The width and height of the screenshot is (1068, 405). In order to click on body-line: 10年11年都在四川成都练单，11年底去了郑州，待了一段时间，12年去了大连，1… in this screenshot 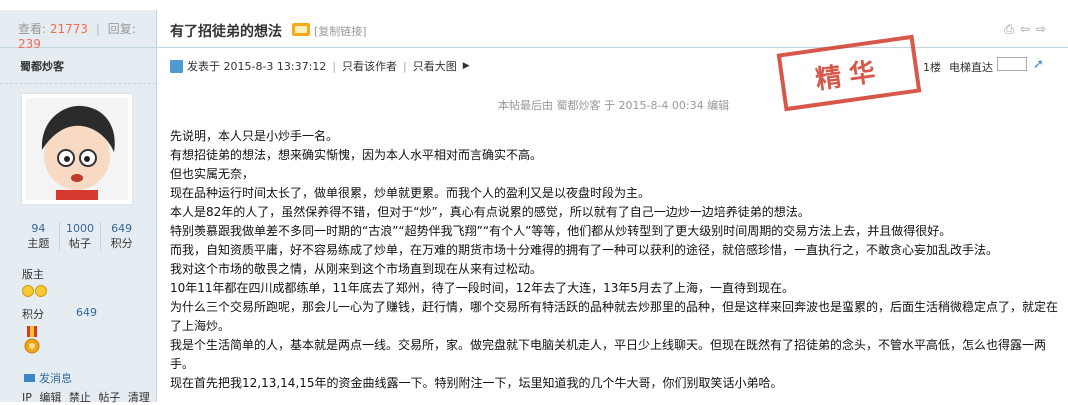, I will do `click(482, 288)`.